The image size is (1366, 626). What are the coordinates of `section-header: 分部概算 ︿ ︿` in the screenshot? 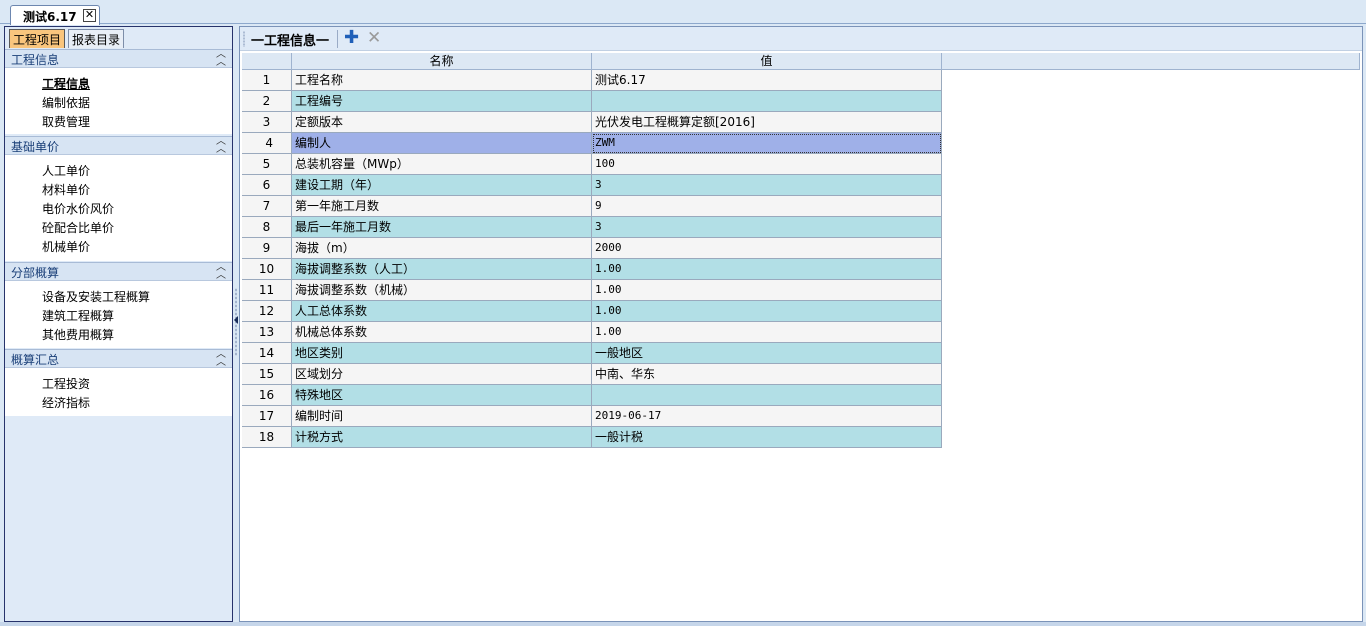 It's located at (118, 271).